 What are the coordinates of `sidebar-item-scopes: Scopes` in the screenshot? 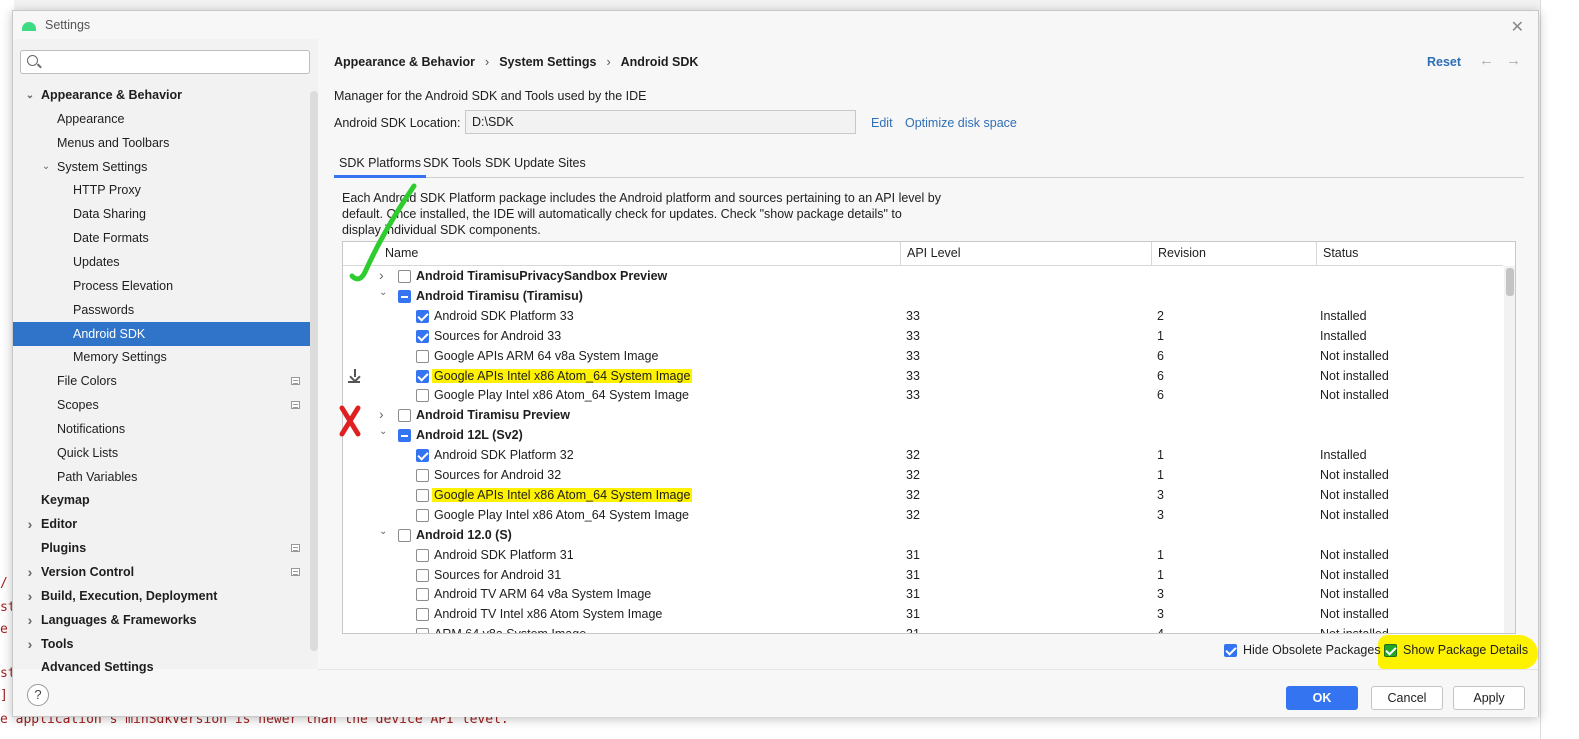 It's located at (165, 405).